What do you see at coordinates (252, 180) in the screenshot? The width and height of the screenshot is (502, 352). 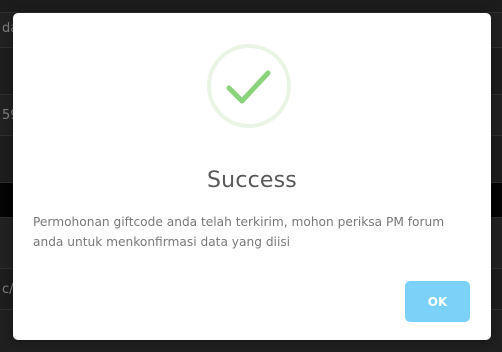 I see `dialog-title: Success` at bounding box center [252, 180].